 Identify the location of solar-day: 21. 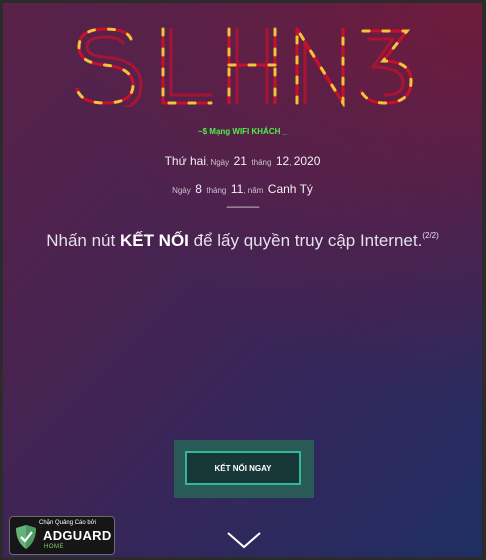
(240, 161).